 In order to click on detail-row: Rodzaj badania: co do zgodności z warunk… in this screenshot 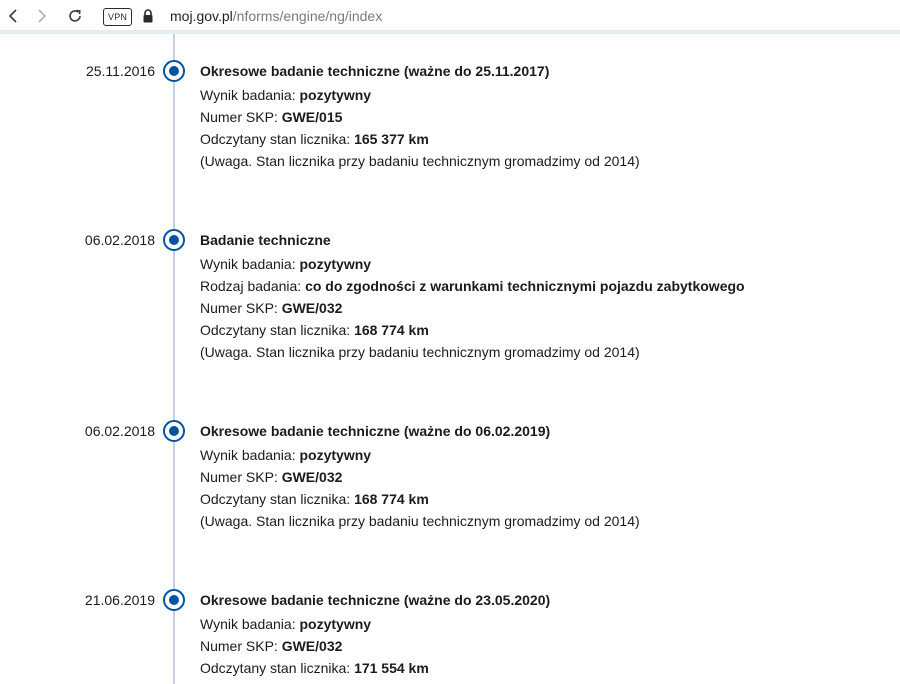, I will do `click(472, 286)`.